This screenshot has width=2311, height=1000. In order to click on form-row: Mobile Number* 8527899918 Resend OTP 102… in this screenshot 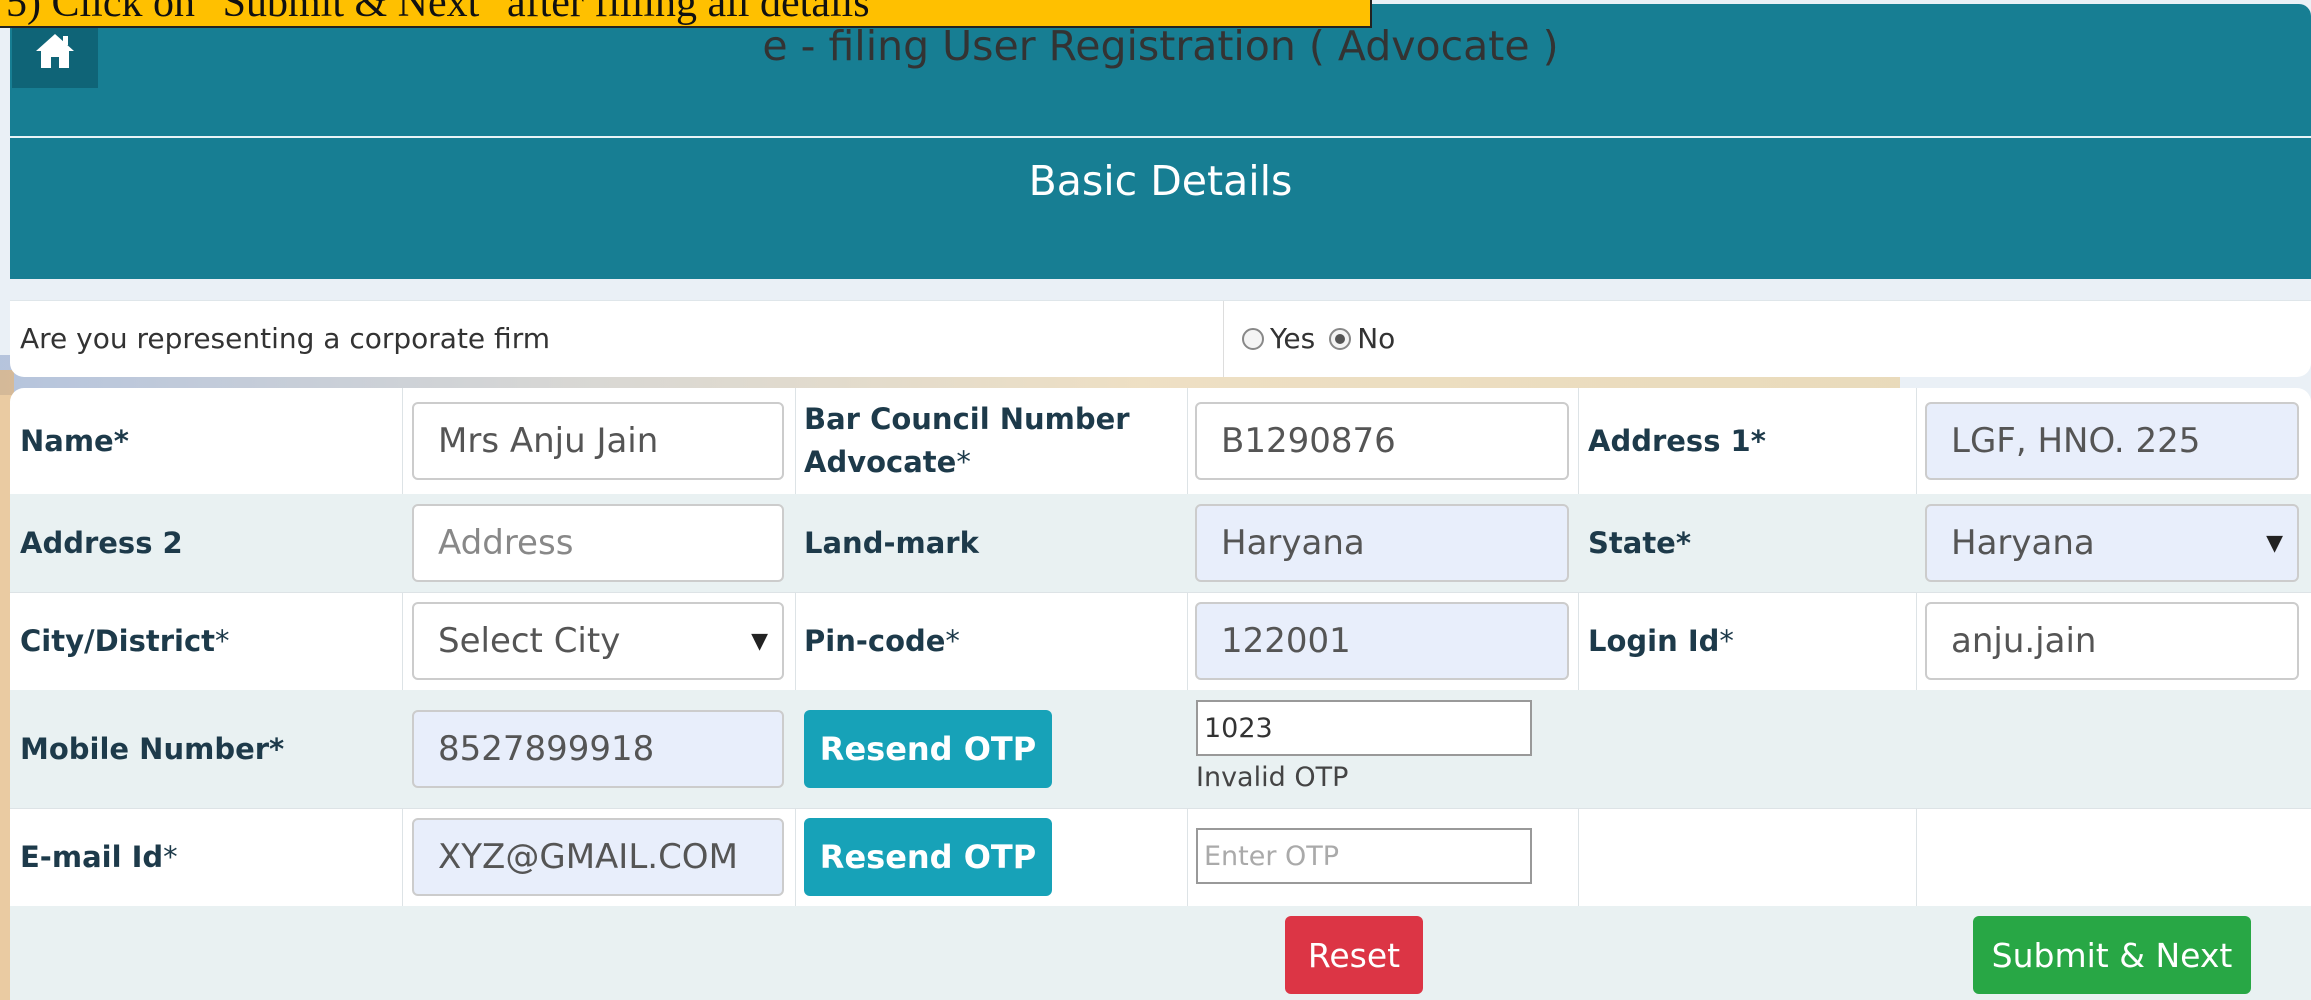, I will do `click(1160, 749)`.